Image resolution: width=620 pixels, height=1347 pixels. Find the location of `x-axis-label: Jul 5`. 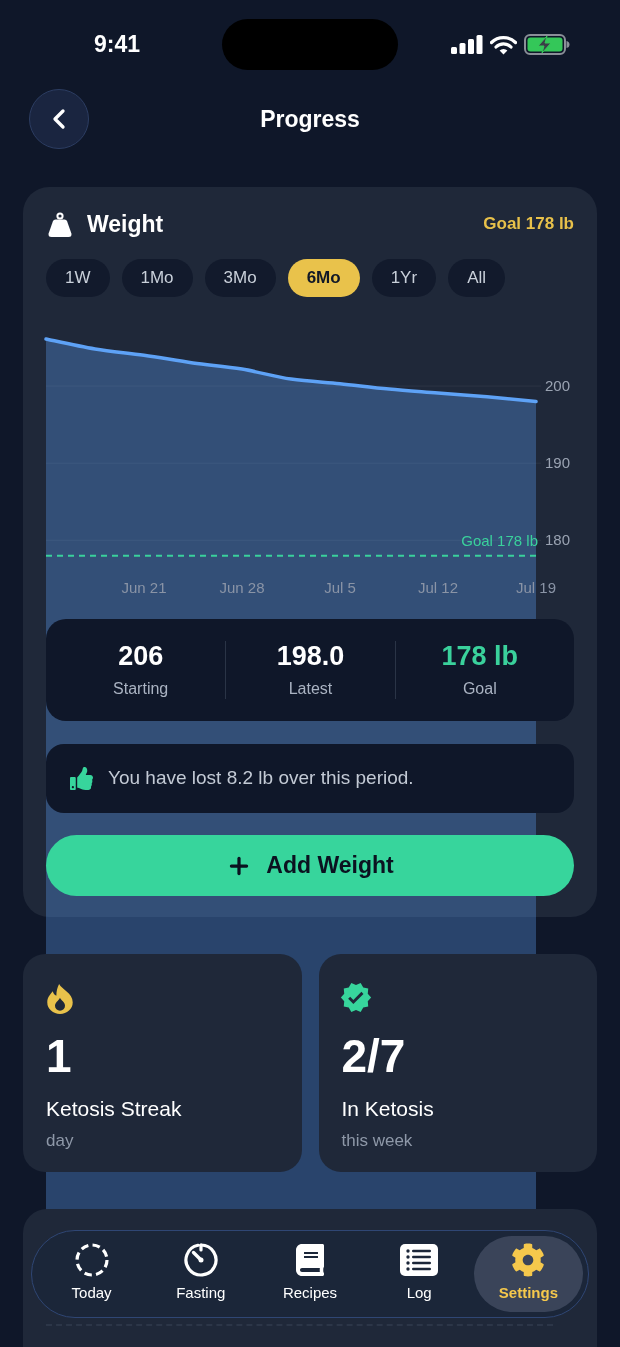

x-axis-label: Jul 5 is located at coordinates (340, 587).